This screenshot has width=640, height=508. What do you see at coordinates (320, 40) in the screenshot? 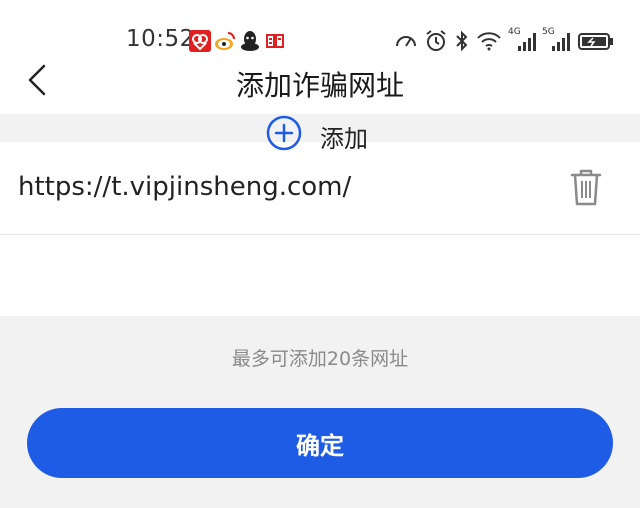
I see `status-bar: 10:52 4G 5G` at bounding box center [320, 40].